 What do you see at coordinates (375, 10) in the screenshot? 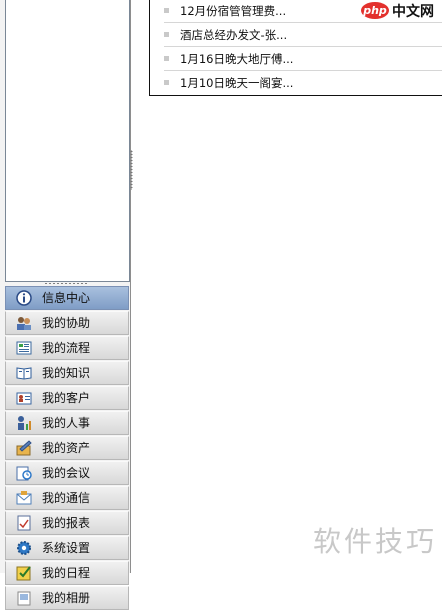
I see `php-logo-icon: php` at bounding box center [375, 10].